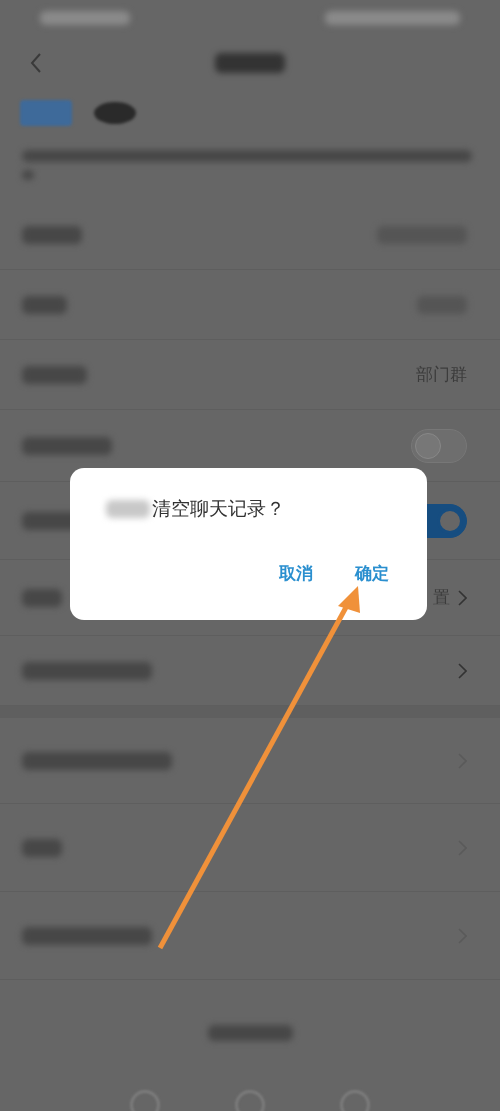  I want to click on dialog-message: 清空聊天记录？, so click(218, 508).